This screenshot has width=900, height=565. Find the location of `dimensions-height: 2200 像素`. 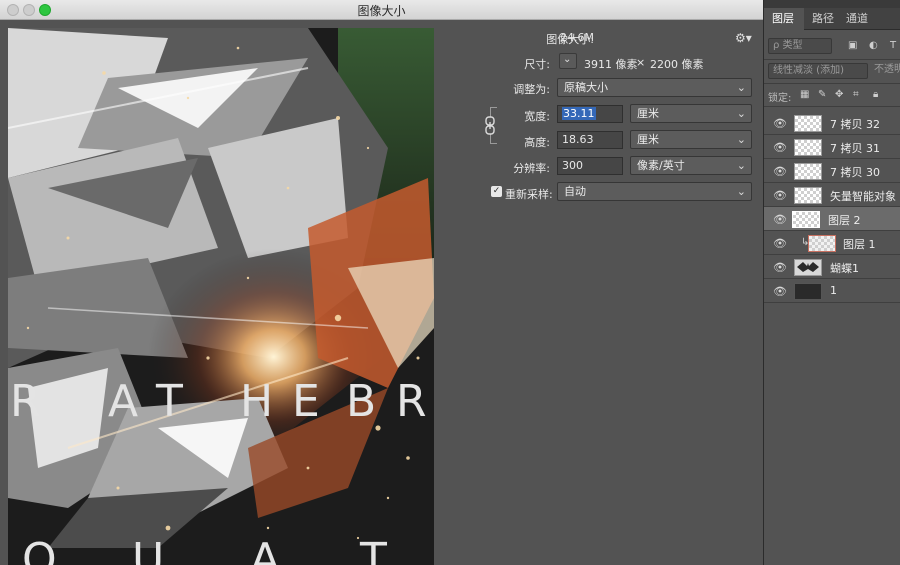

dimensions-height: 2200 像素 is located at coordinates (677, 64).